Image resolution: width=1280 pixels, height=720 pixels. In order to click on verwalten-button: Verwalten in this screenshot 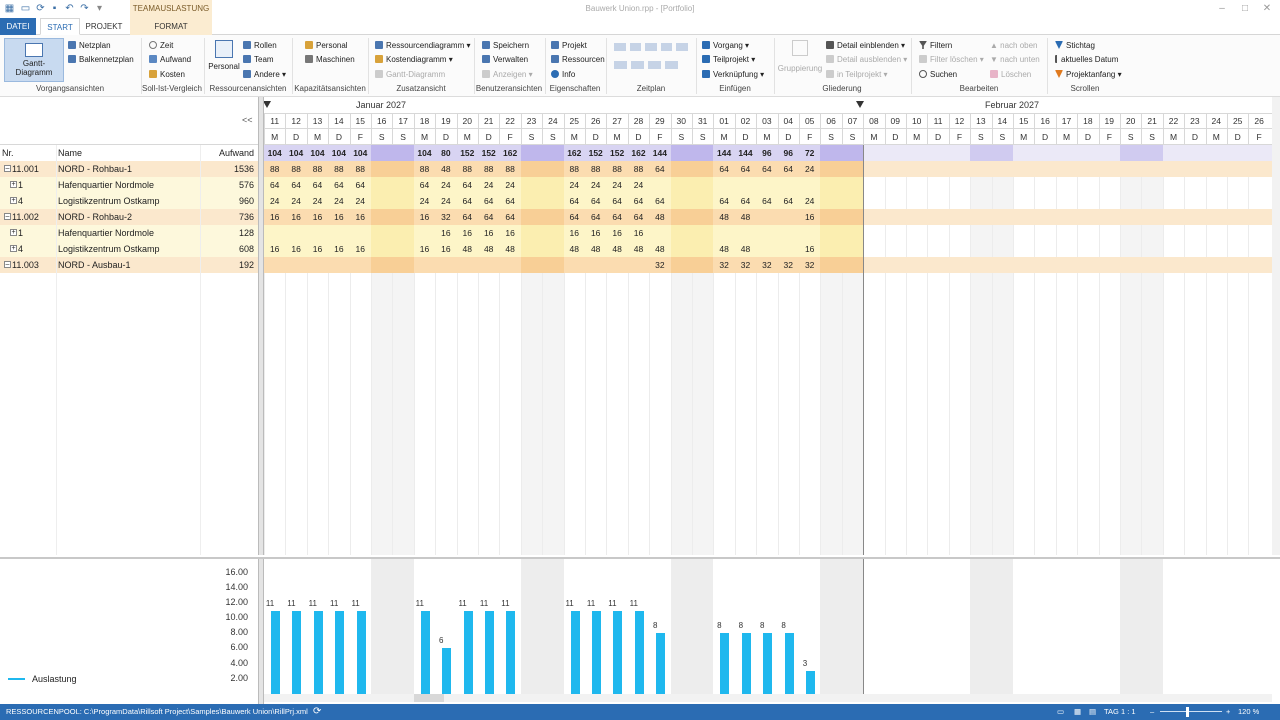, I will do `click(505, 60)`.